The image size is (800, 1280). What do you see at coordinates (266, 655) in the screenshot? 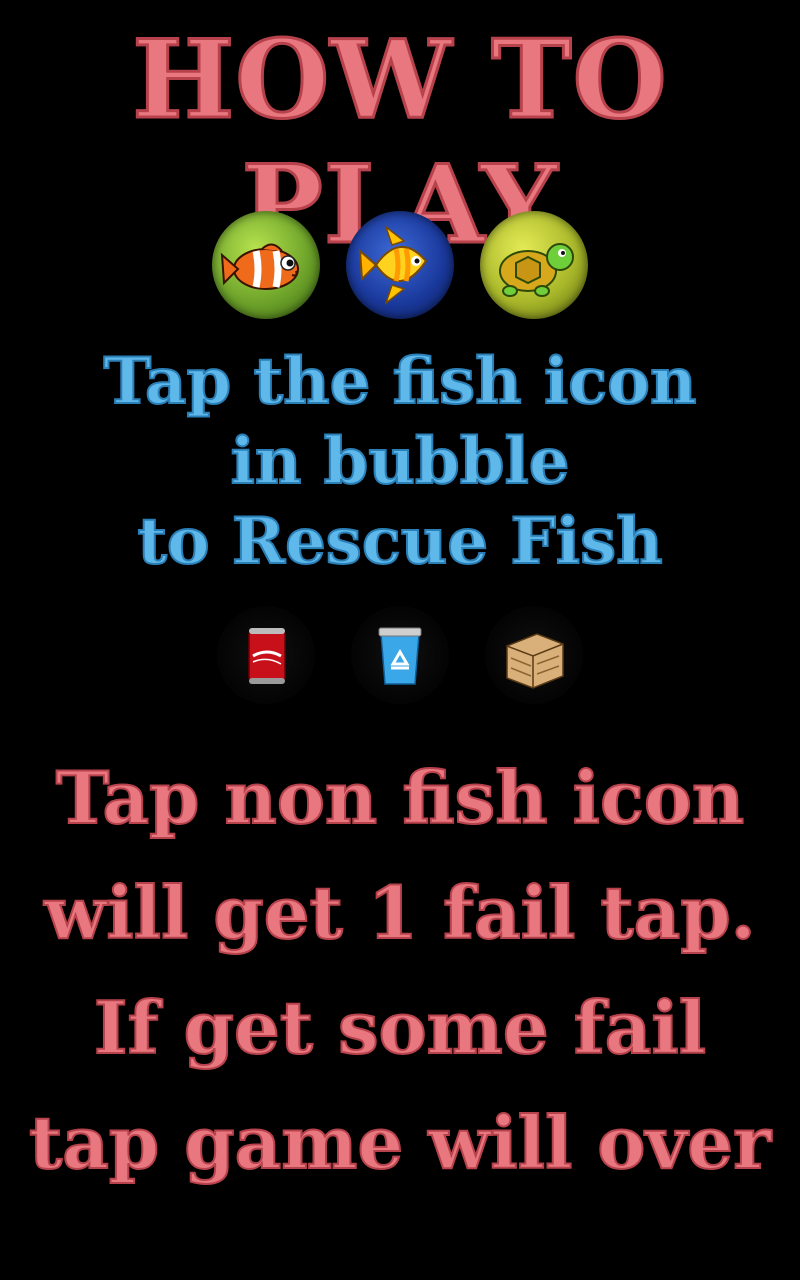
I see `soda-can-icon` at bounding box center [266, 655].